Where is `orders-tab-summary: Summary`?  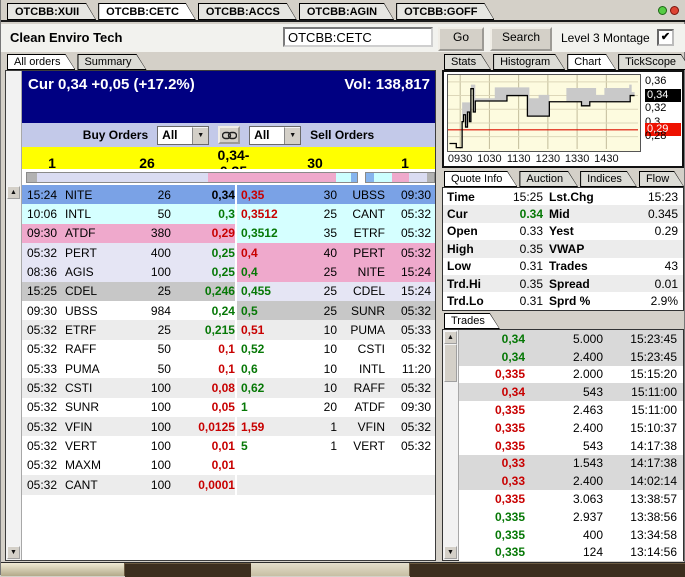
orders-tab-summary: Summary is located at coordinates (111, 62).